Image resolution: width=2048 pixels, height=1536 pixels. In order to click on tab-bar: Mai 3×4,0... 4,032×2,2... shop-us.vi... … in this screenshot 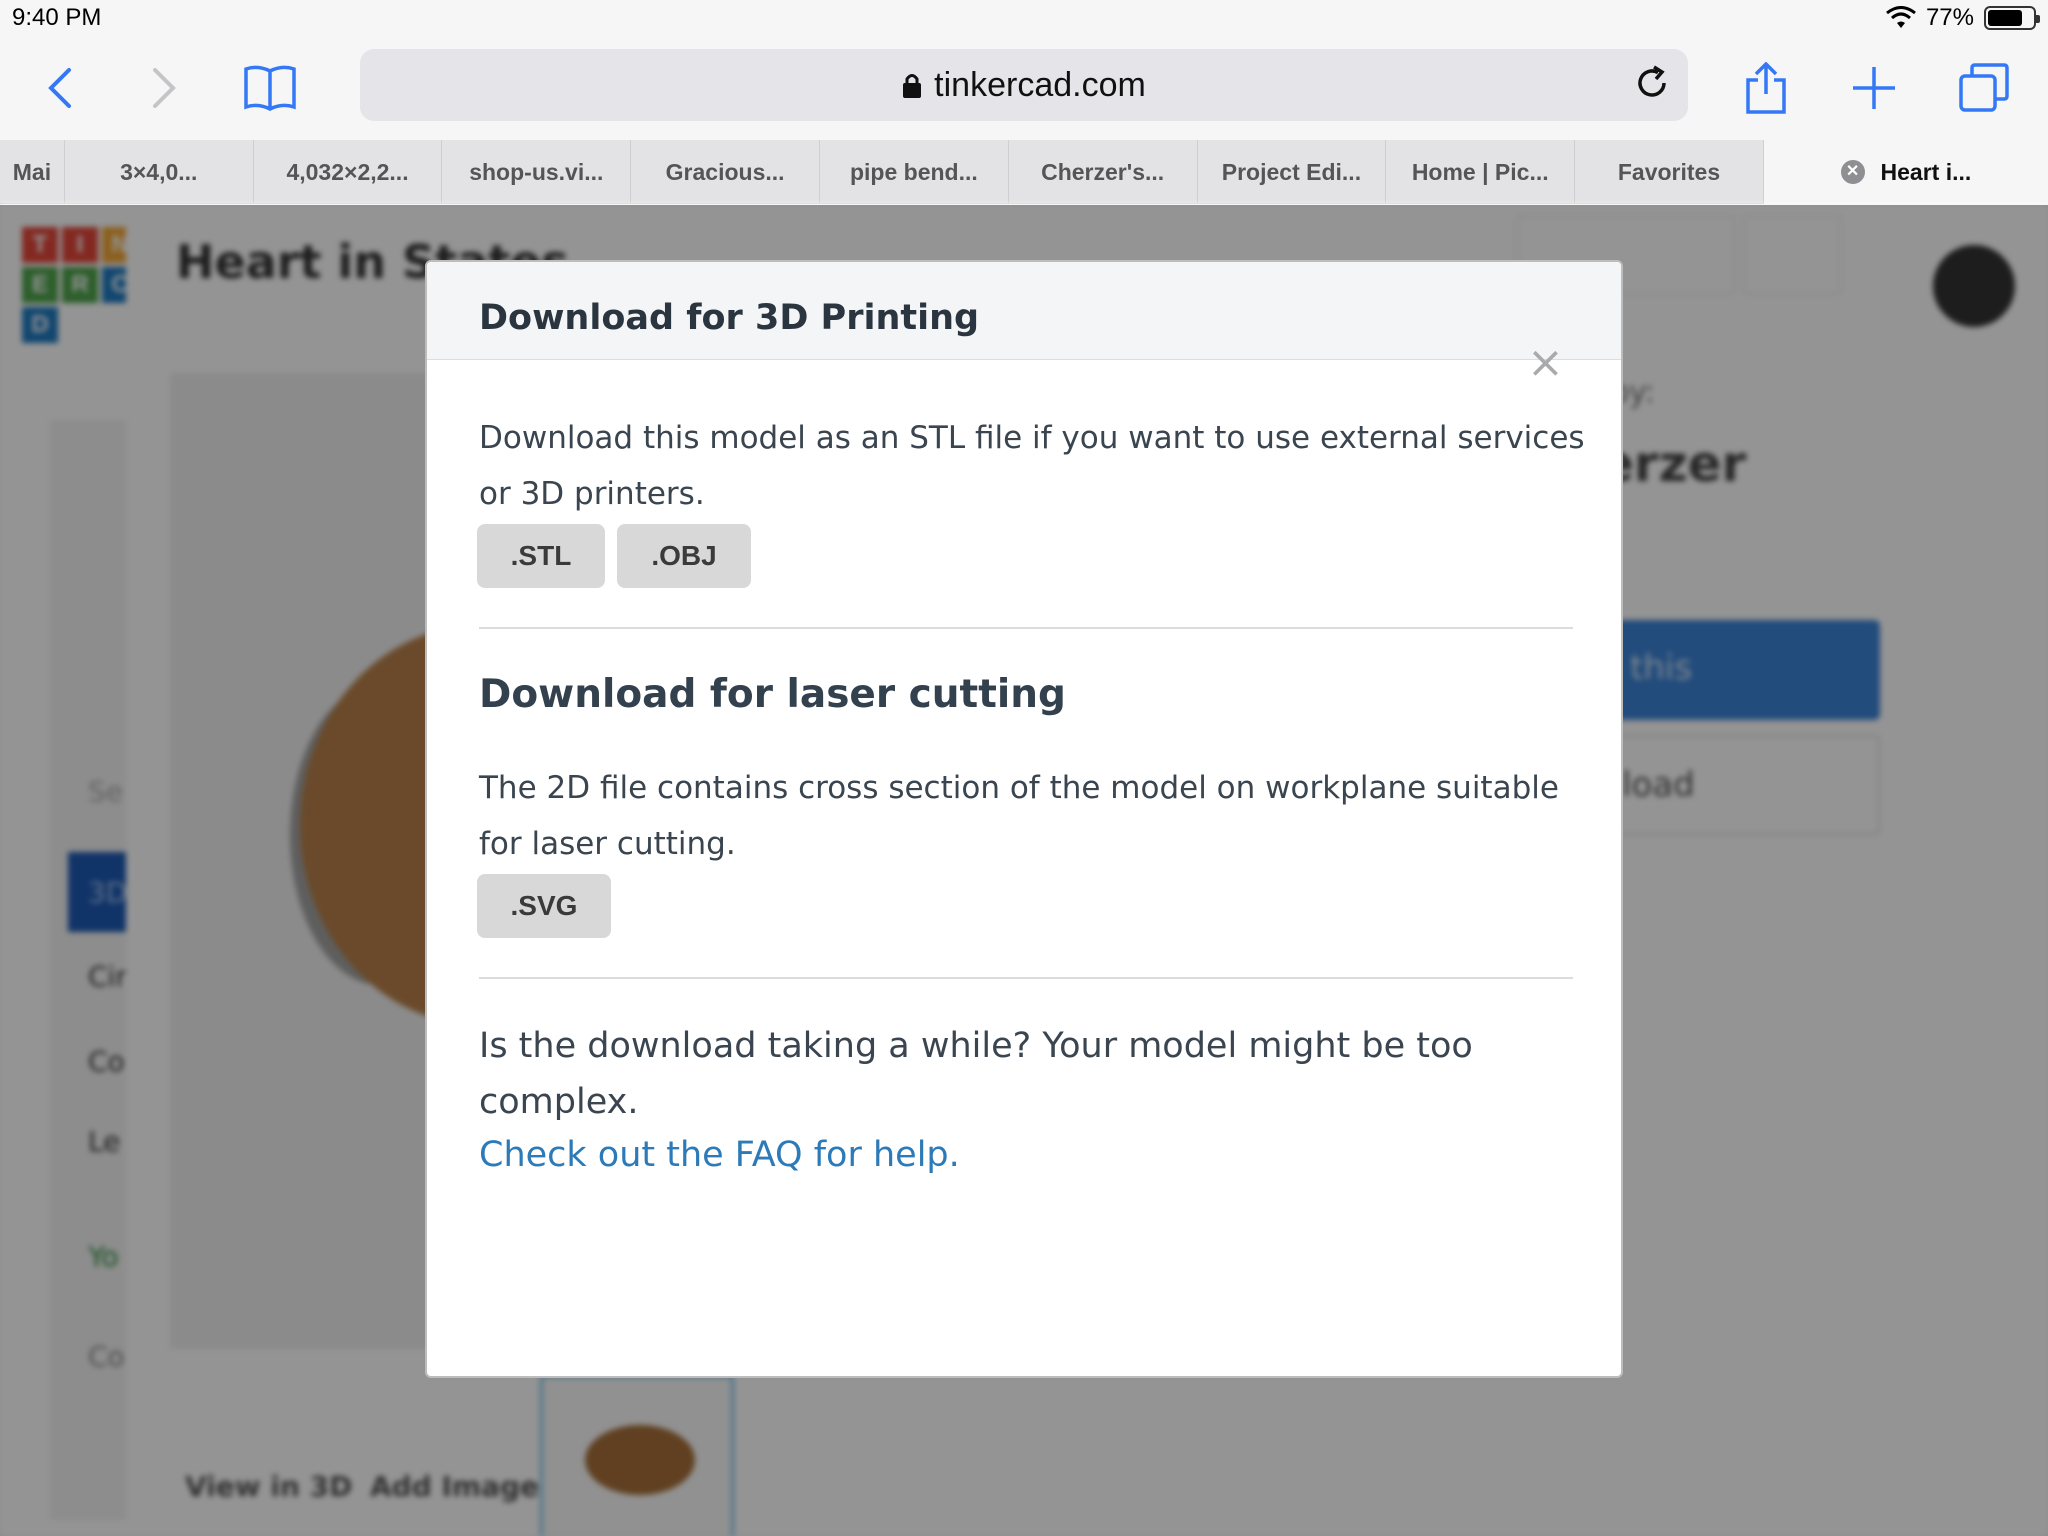, I will do `click(1024, 172)`.